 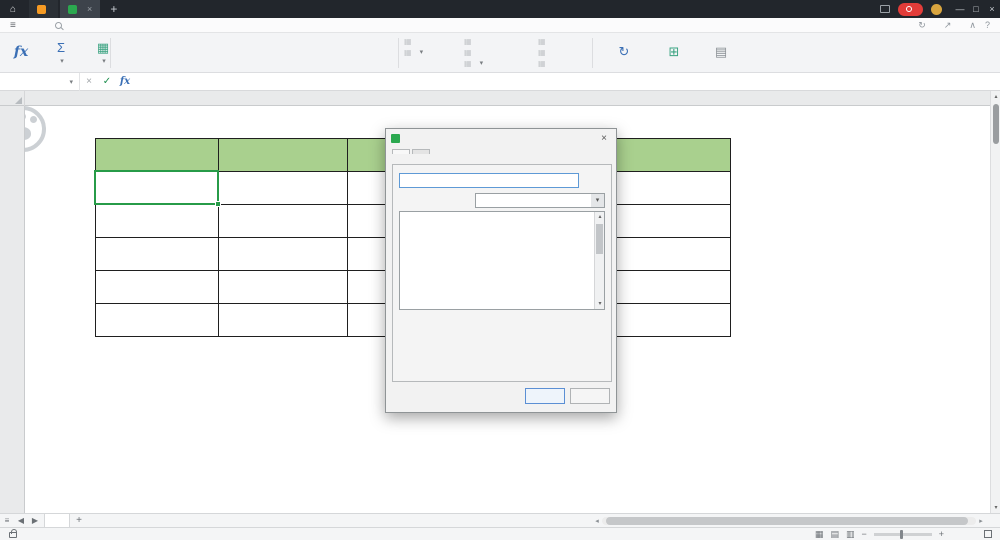 What do you see at coordinates (996, 124) in the screenshot?
I see `vertical-scrollbar-thumb` at bounding box center [996, 124].